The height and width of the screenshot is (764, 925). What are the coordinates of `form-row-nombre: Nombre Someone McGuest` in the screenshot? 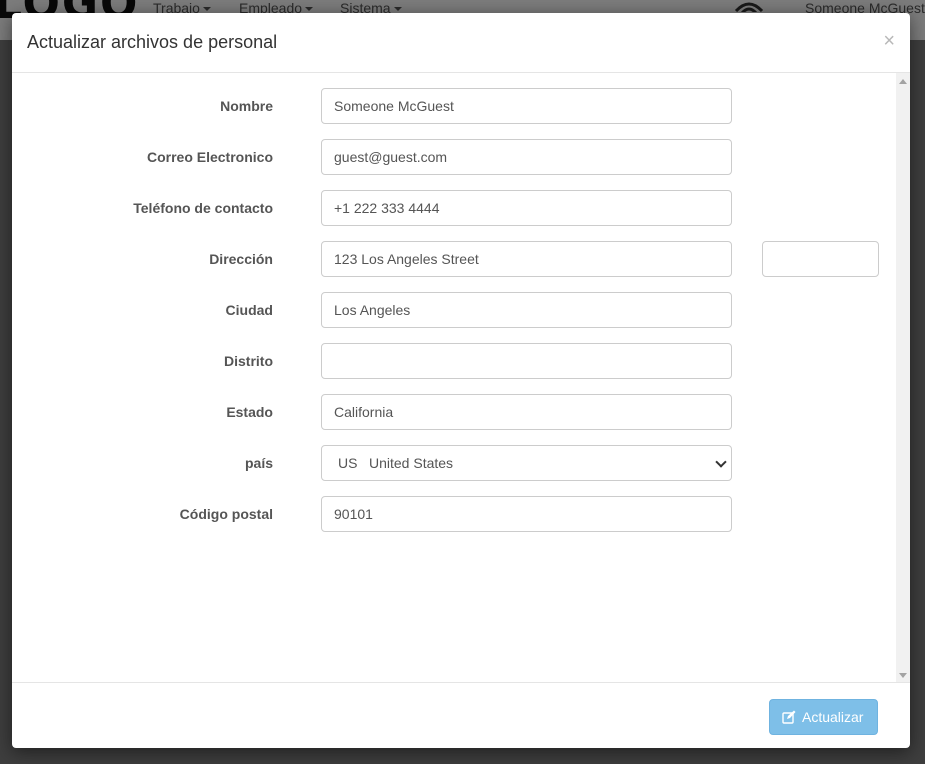 It's located at (452, 106).